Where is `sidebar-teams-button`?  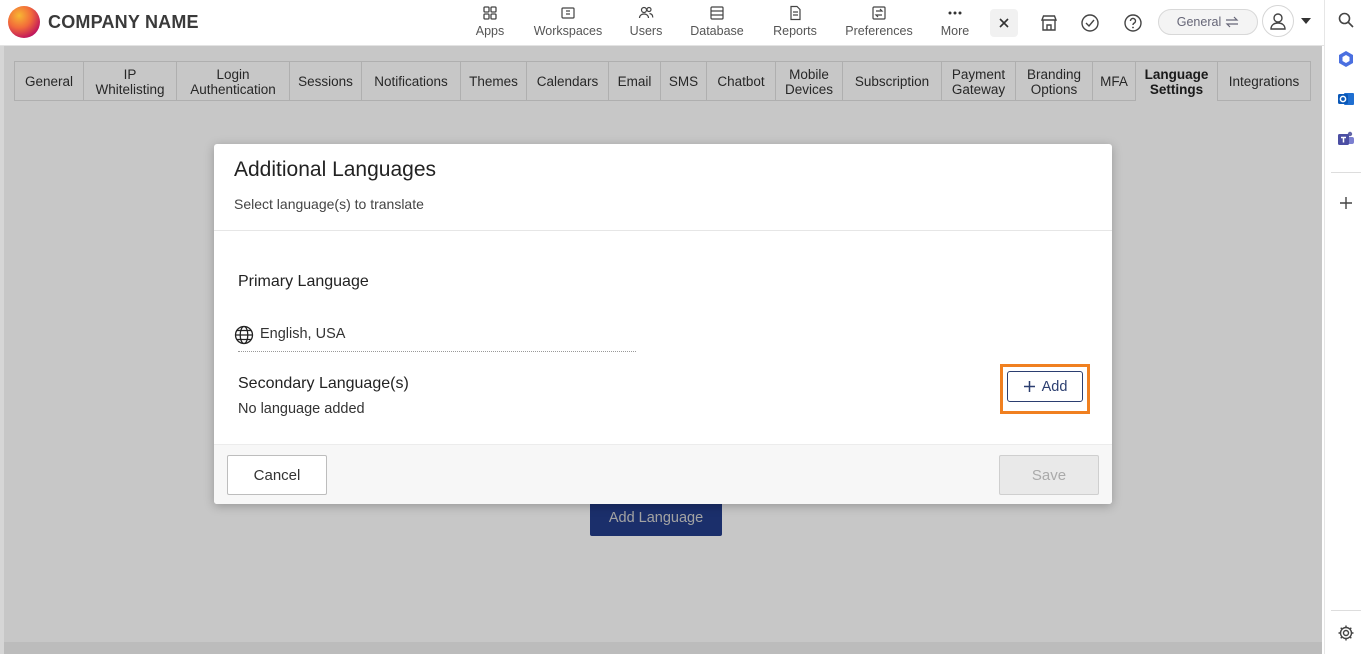 sidebar-teams-button is located at coordinates (1346, 139).